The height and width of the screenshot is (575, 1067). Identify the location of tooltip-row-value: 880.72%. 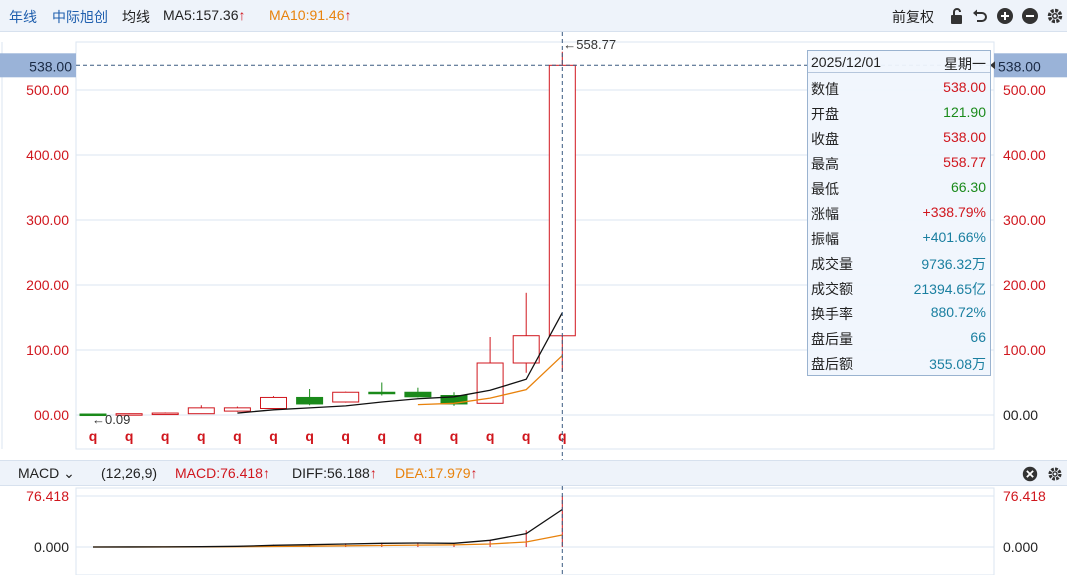
(958, 312).